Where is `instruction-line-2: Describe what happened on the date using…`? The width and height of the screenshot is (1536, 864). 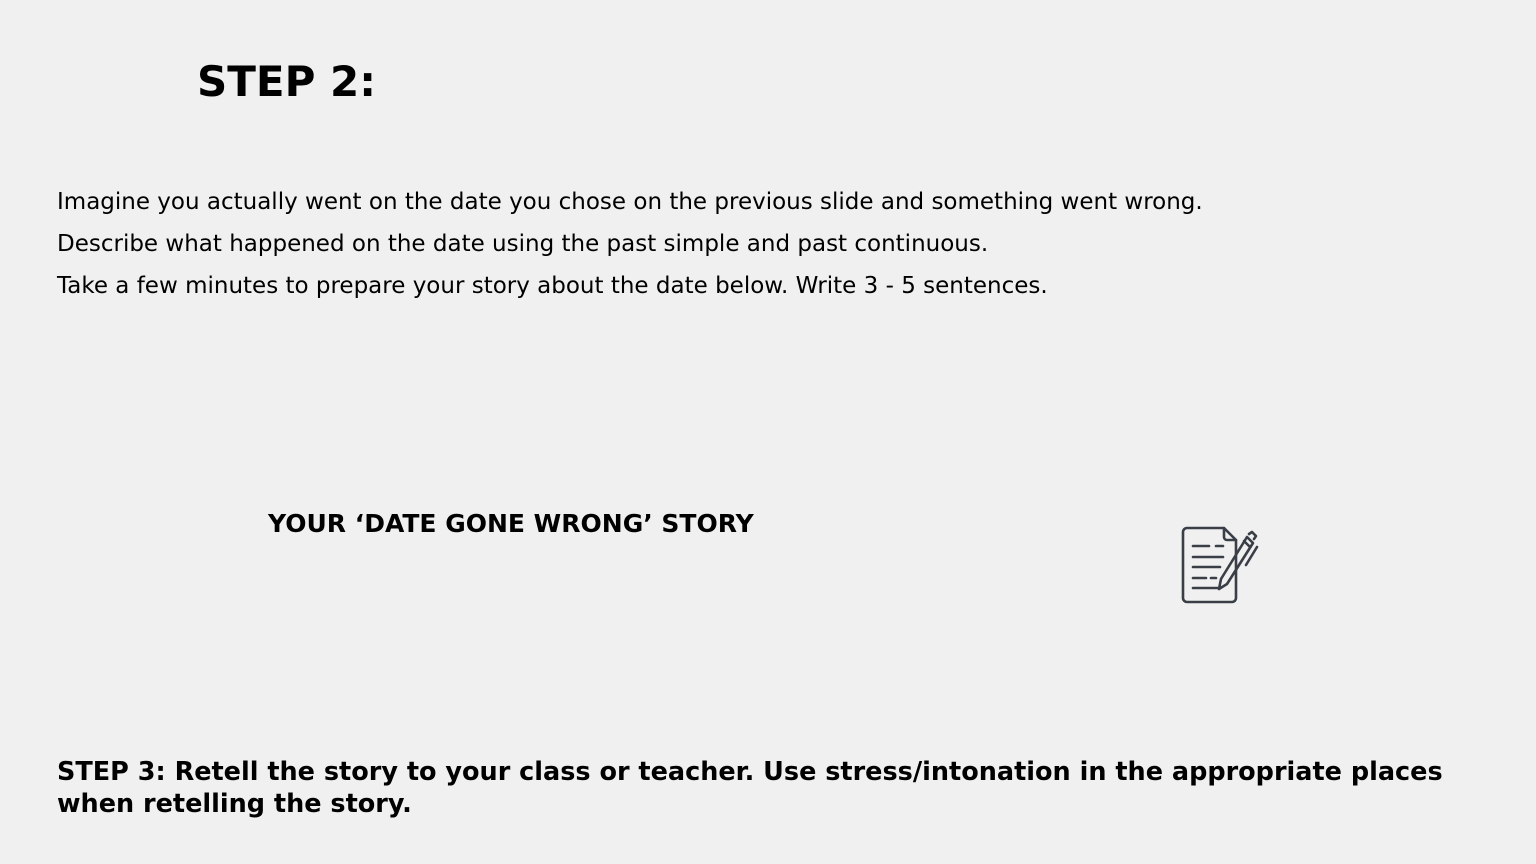 instruction-line-2: Describe what happened on the date using… is located at coordinates (523, 244).